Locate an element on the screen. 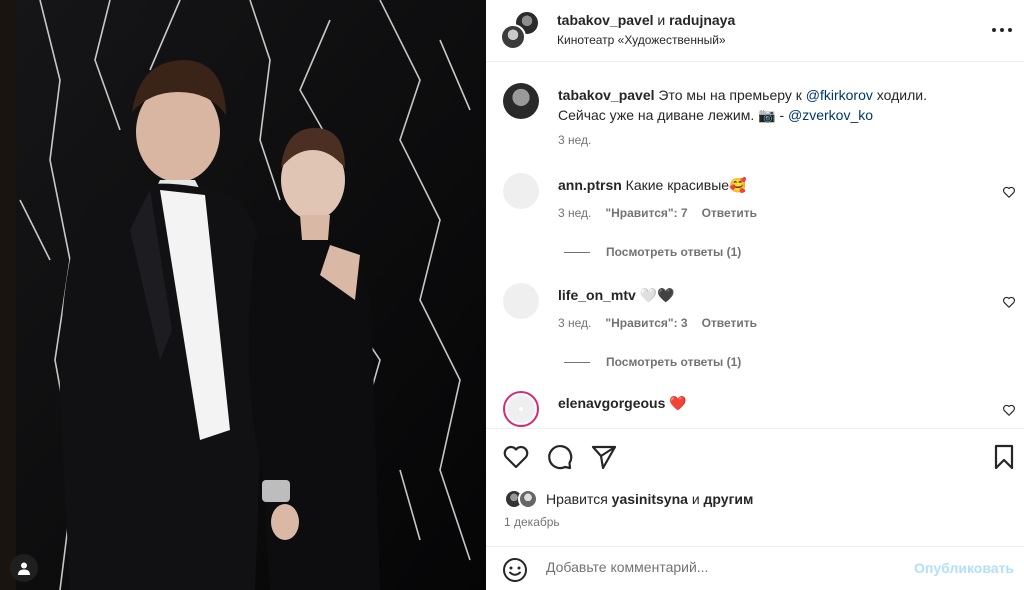 The height and width of the screenshot is (590, 1024). bookmark-save-icon is located at coordinates (1004, 457).